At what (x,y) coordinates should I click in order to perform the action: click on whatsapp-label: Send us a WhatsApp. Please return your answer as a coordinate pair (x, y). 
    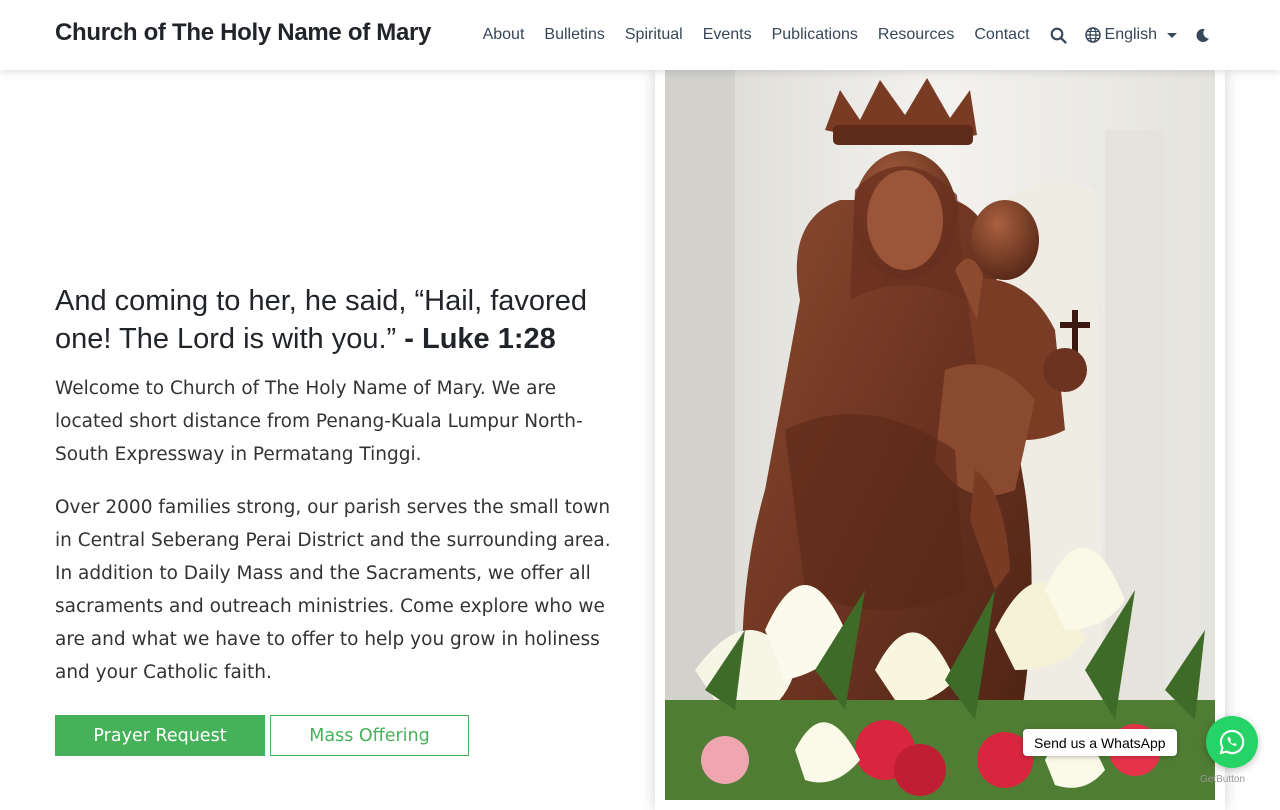
    Looking at the image, I should click on (1100, 742).